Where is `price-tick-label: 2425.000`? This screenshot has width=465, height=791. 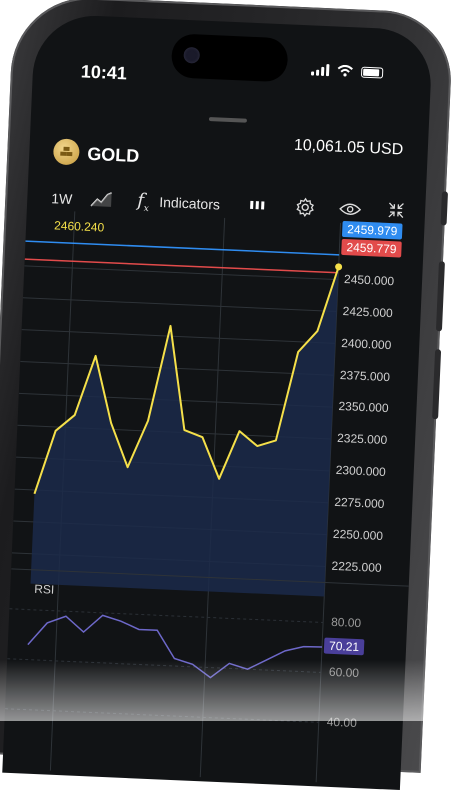 price-tick-label: 2425.000 is located at coordinates (367, 312).